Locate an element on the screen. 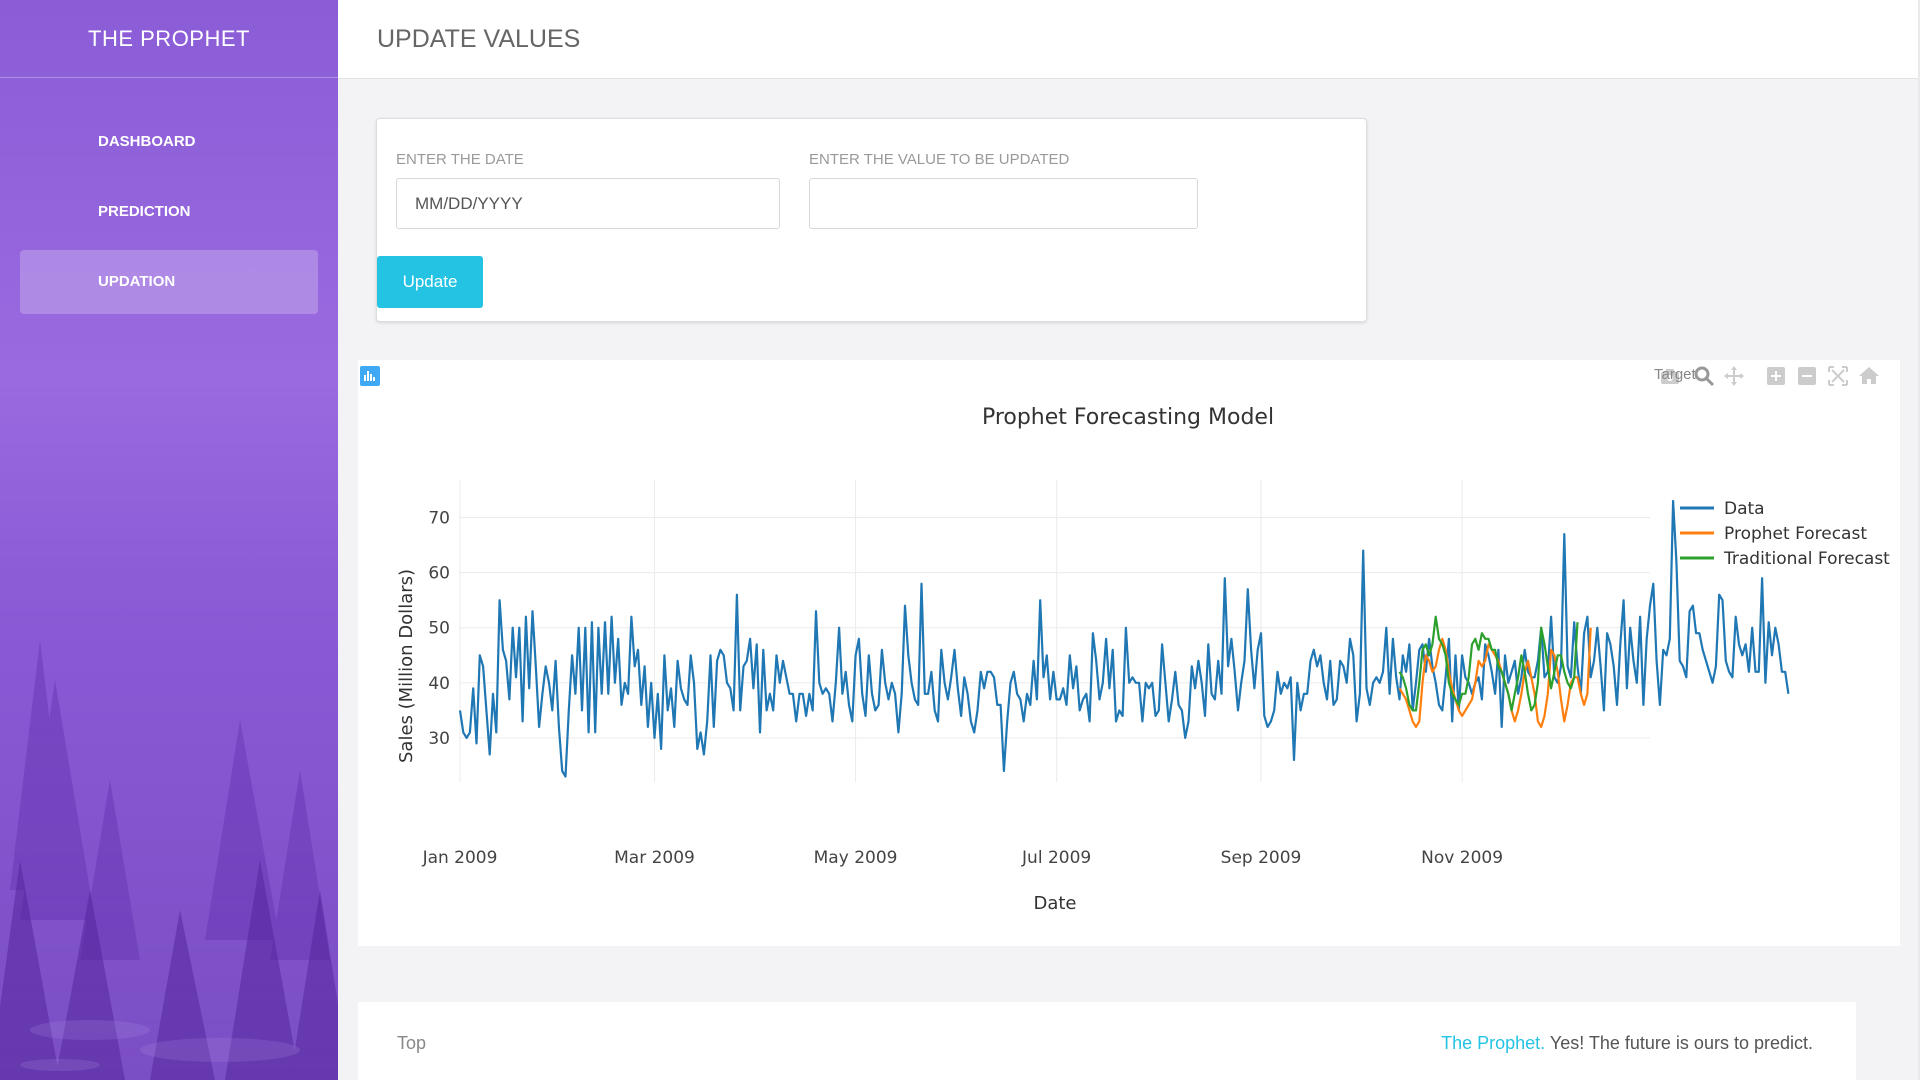  chart-modebar: Target is located at coordinates (1700, 376).